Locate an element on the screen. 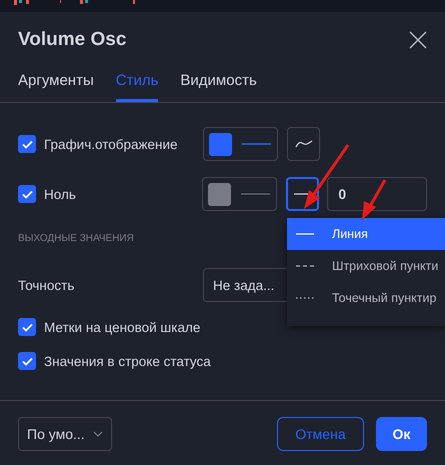 This screenshot has width=445, height=465. close-icon is located at coordinates (418, 40).